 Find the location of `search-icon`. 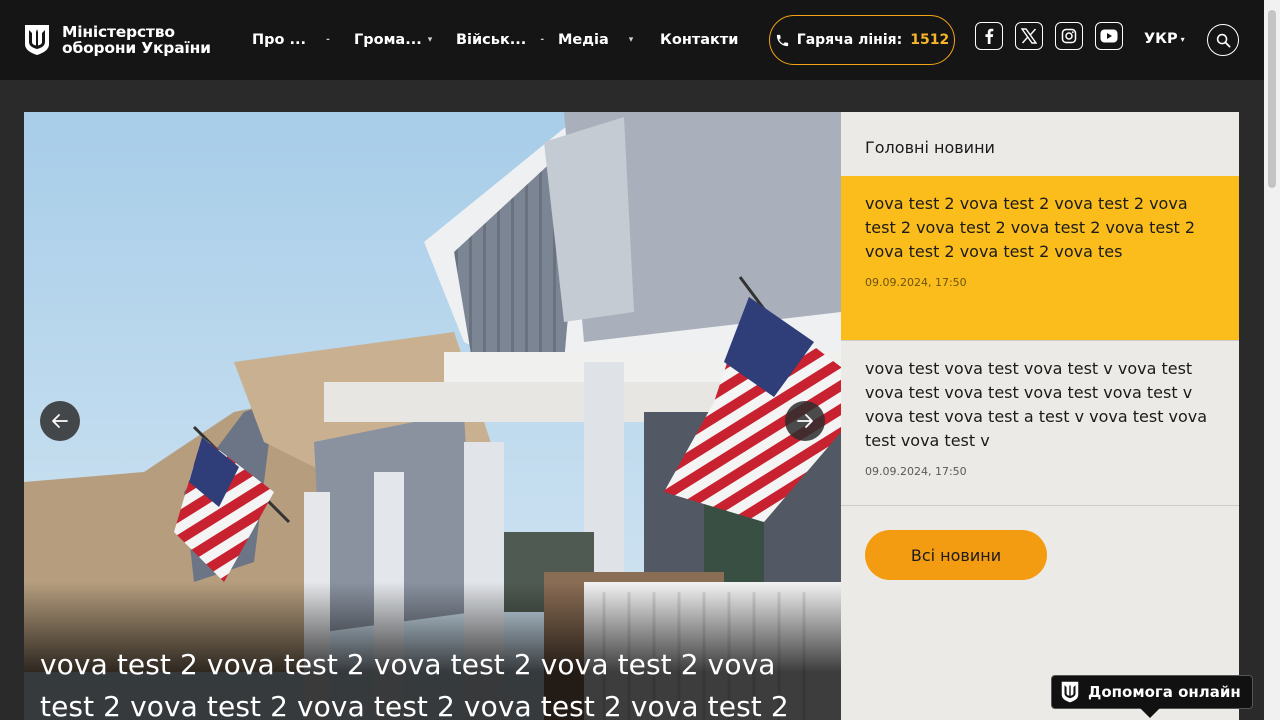

search-icon is located at coordinates (1223, 40).